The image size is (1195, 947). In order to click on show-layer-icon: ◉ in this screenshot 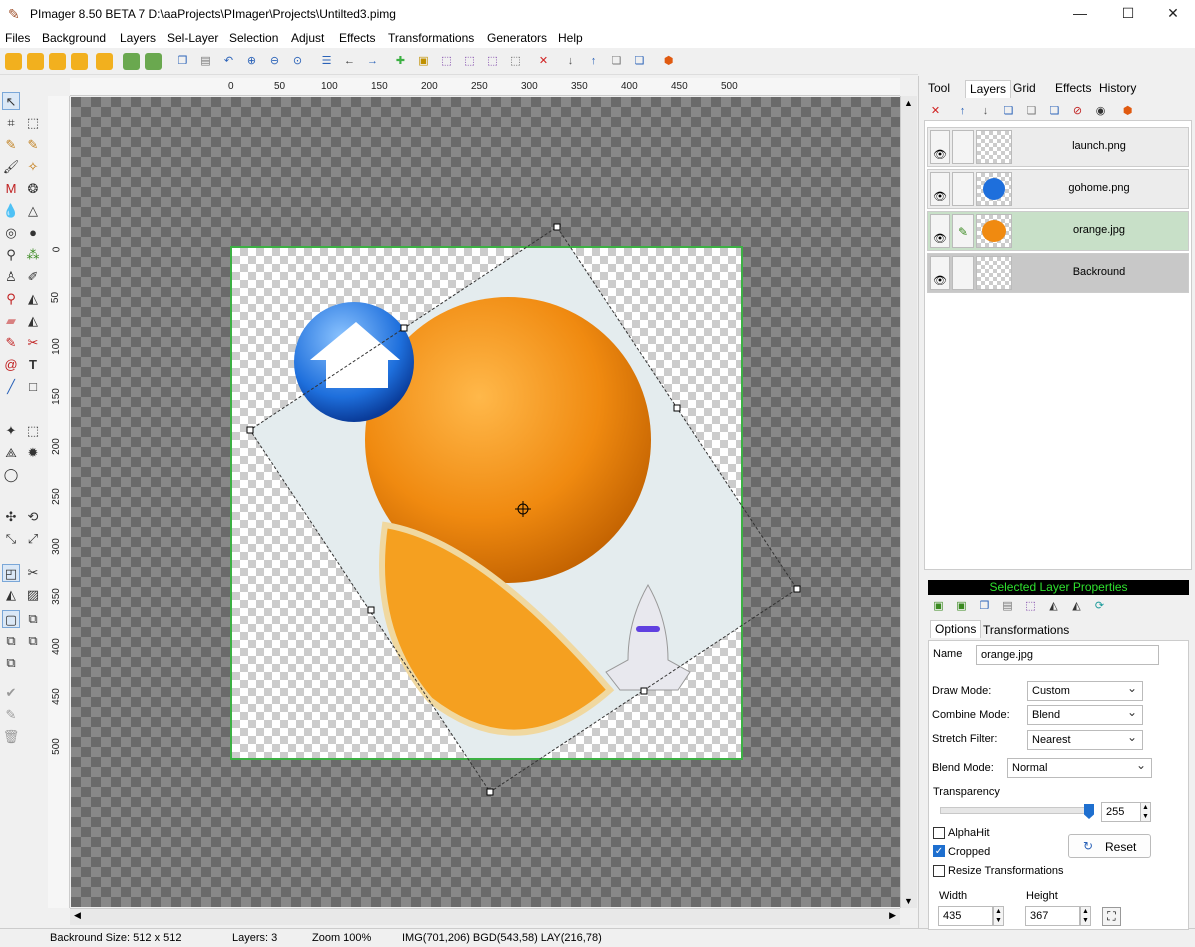, I will do `click(1100, 111)`.